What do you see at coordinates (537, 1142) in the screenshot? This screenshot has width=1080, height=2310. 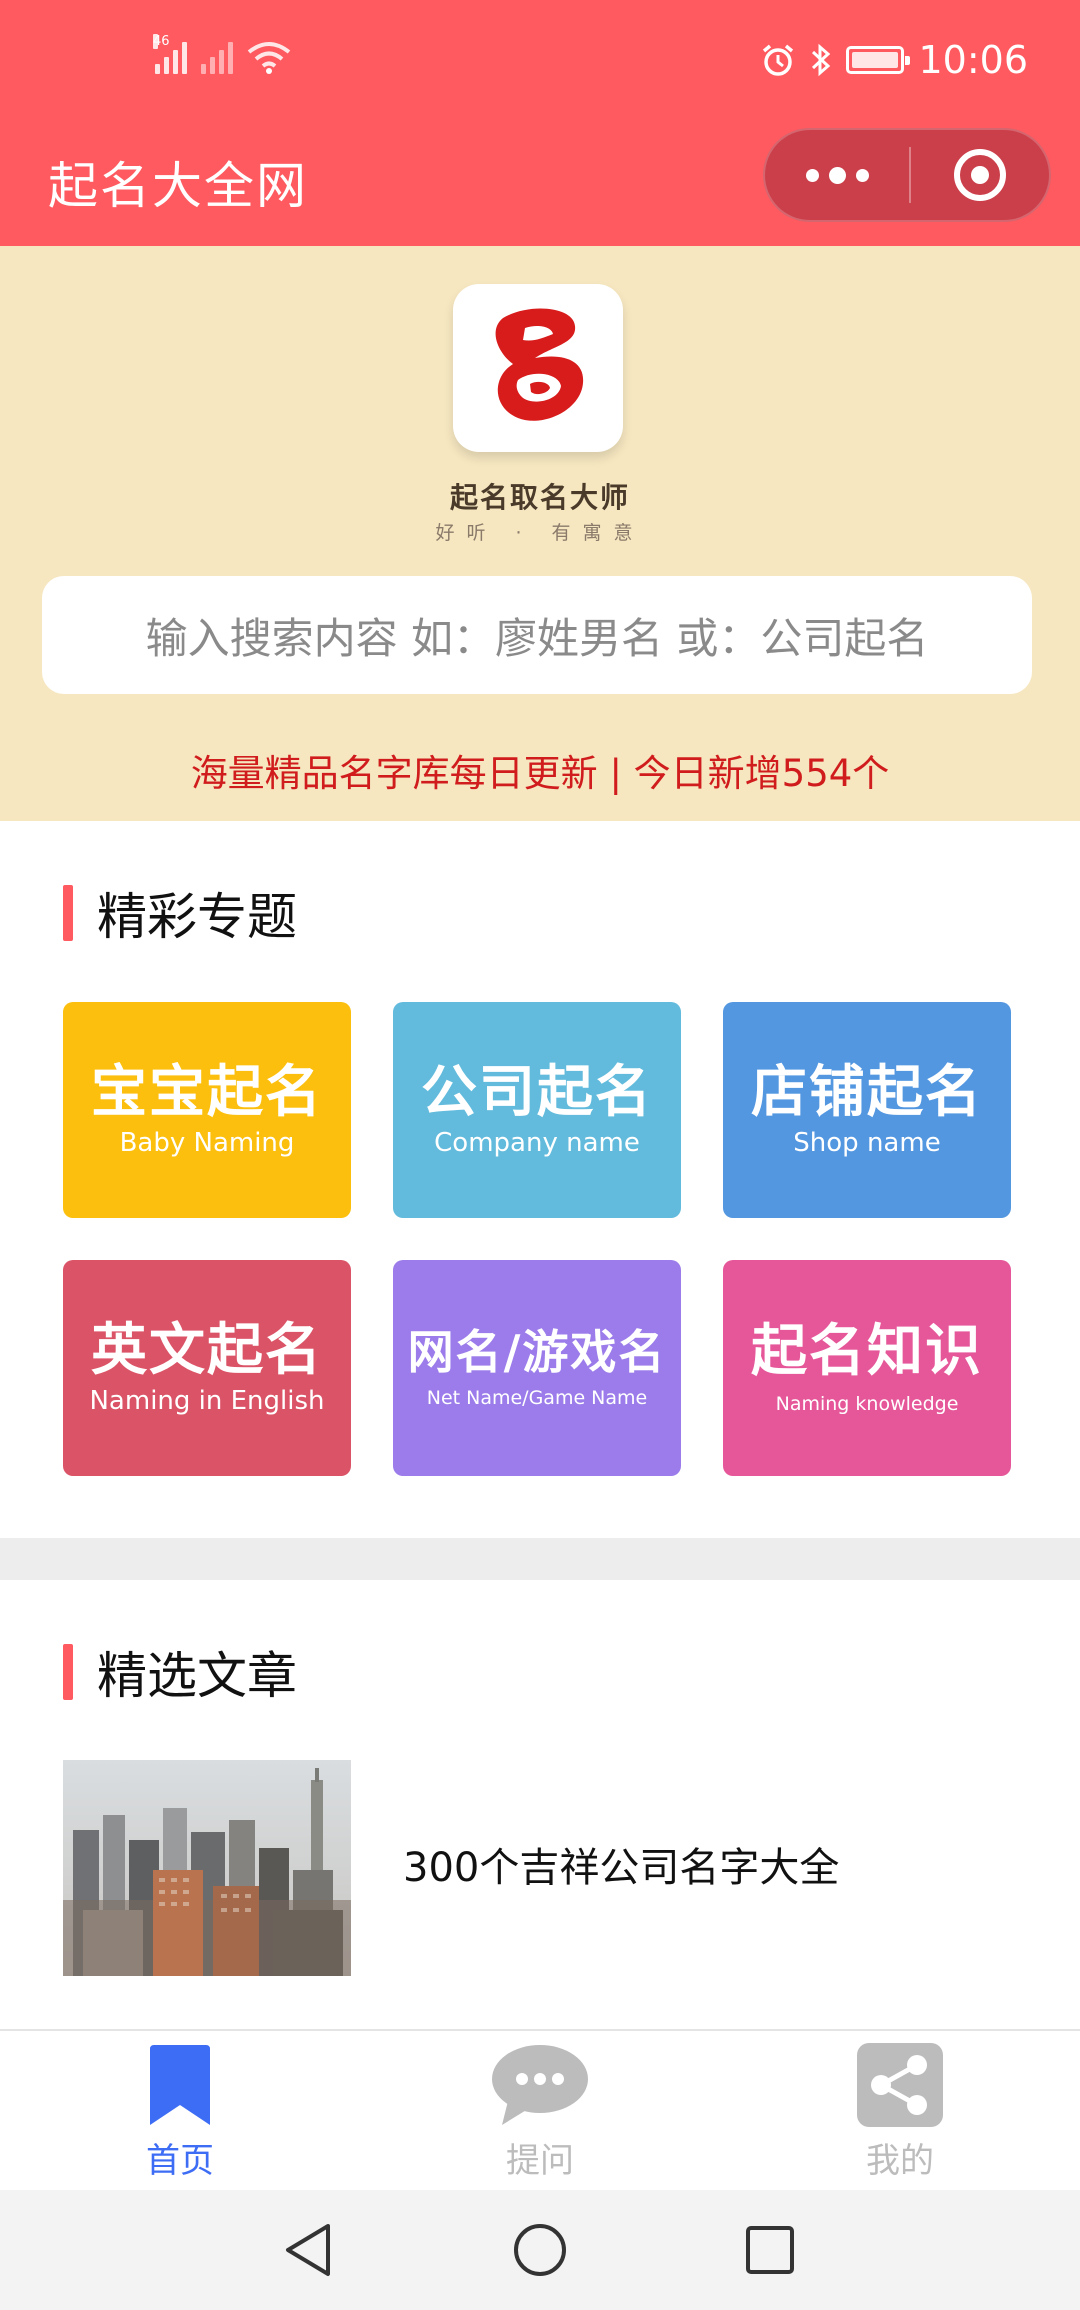 I see `tile-en: Company name` at bounding box center [537, 1142].